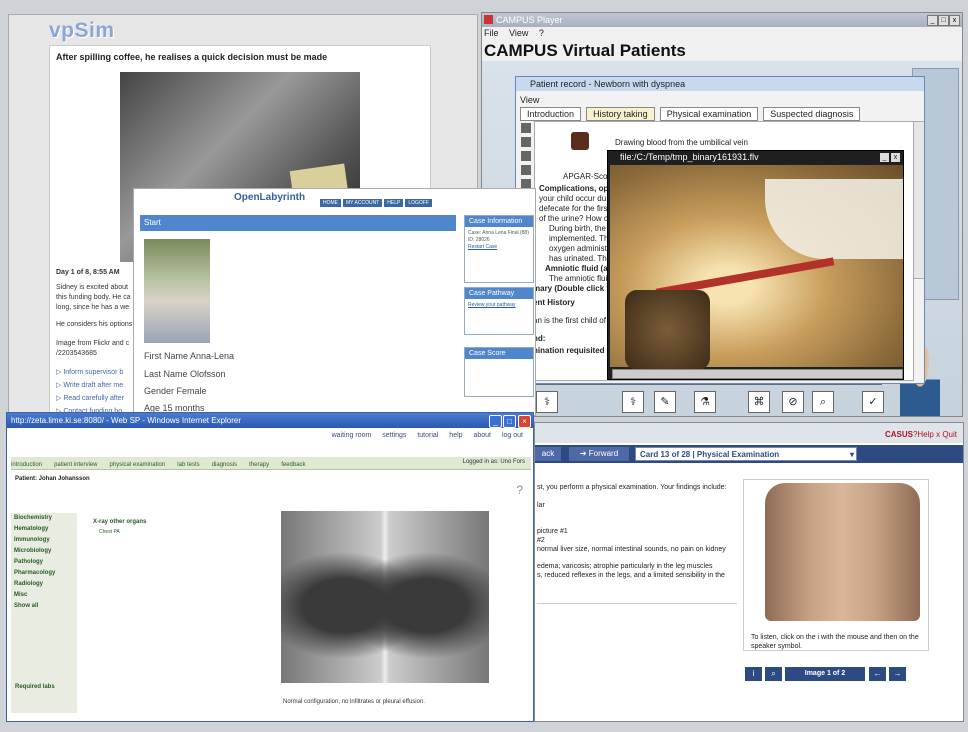 This screenshot has height=732, width=968. I want to click on link-waiting-room: waiting room, so click(352, 435).